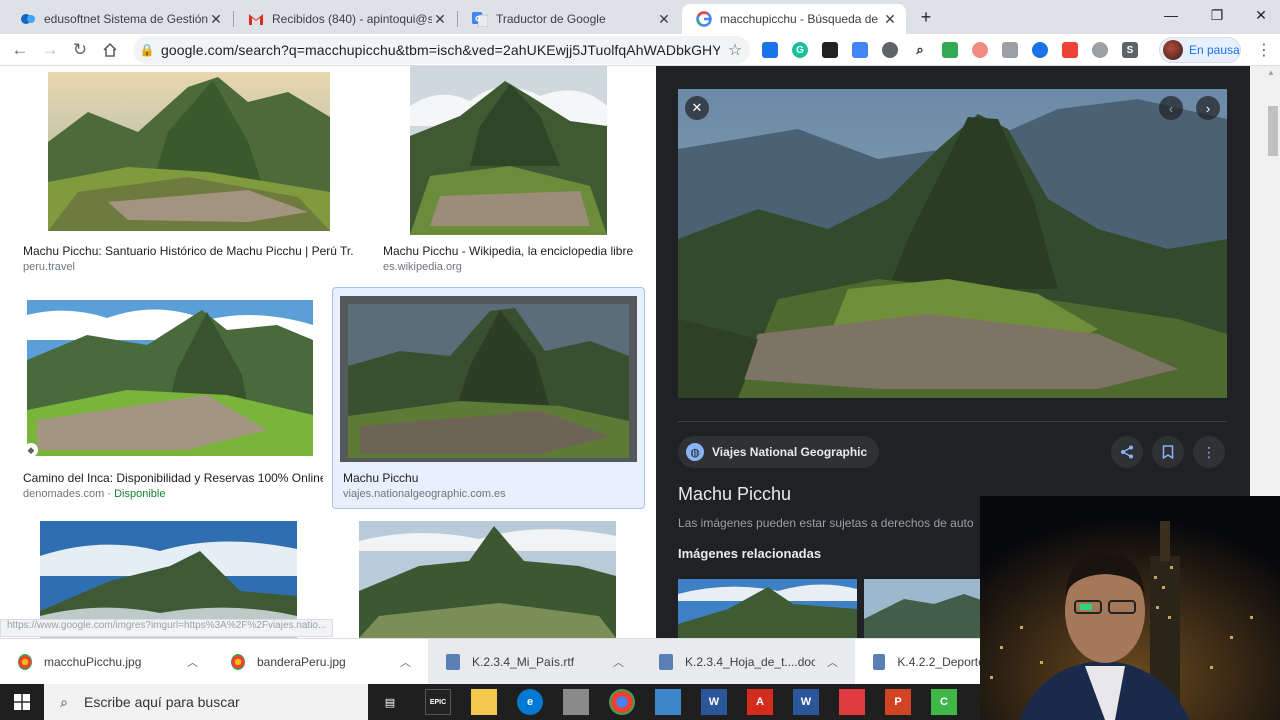 The width and height of the screenshot is (1280, 720). What do you see at coordinates (422, 267) in the screenshot?
I see `result-source: es.wikipedia.org` at bounding box center [422, 267].